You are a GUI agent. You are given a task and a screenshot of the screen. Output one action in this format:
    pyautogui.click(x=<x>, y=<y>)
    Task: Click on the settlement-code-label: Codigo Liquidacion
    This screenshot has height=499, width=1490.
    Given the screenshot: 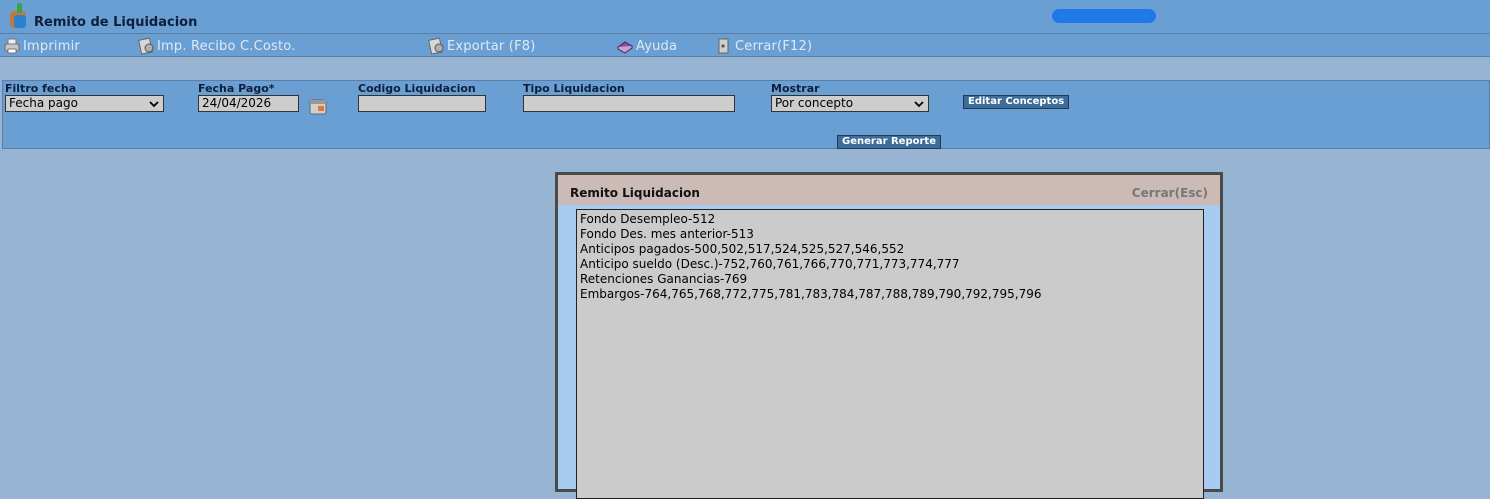 What is the action you would take?
    pyautogui.click(x=417, y=88)
    